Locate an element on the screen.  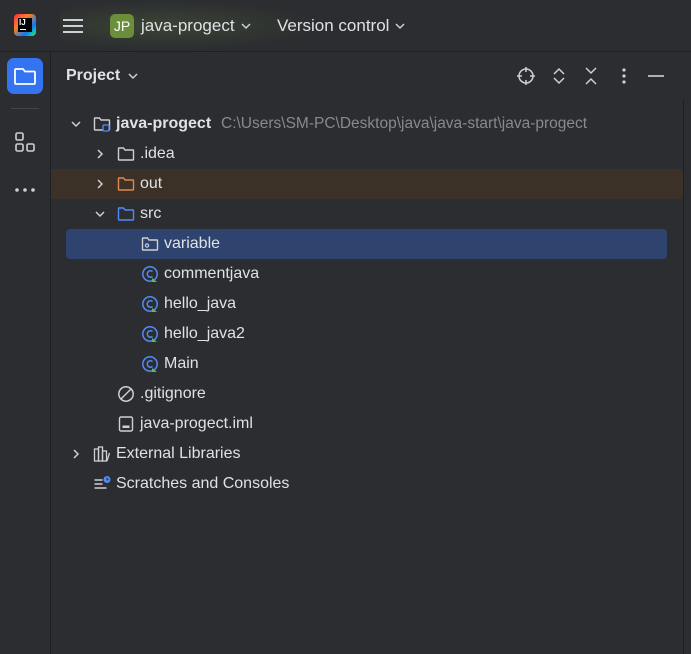
tree-item-variable: variable is located at coordinates (366, 244).